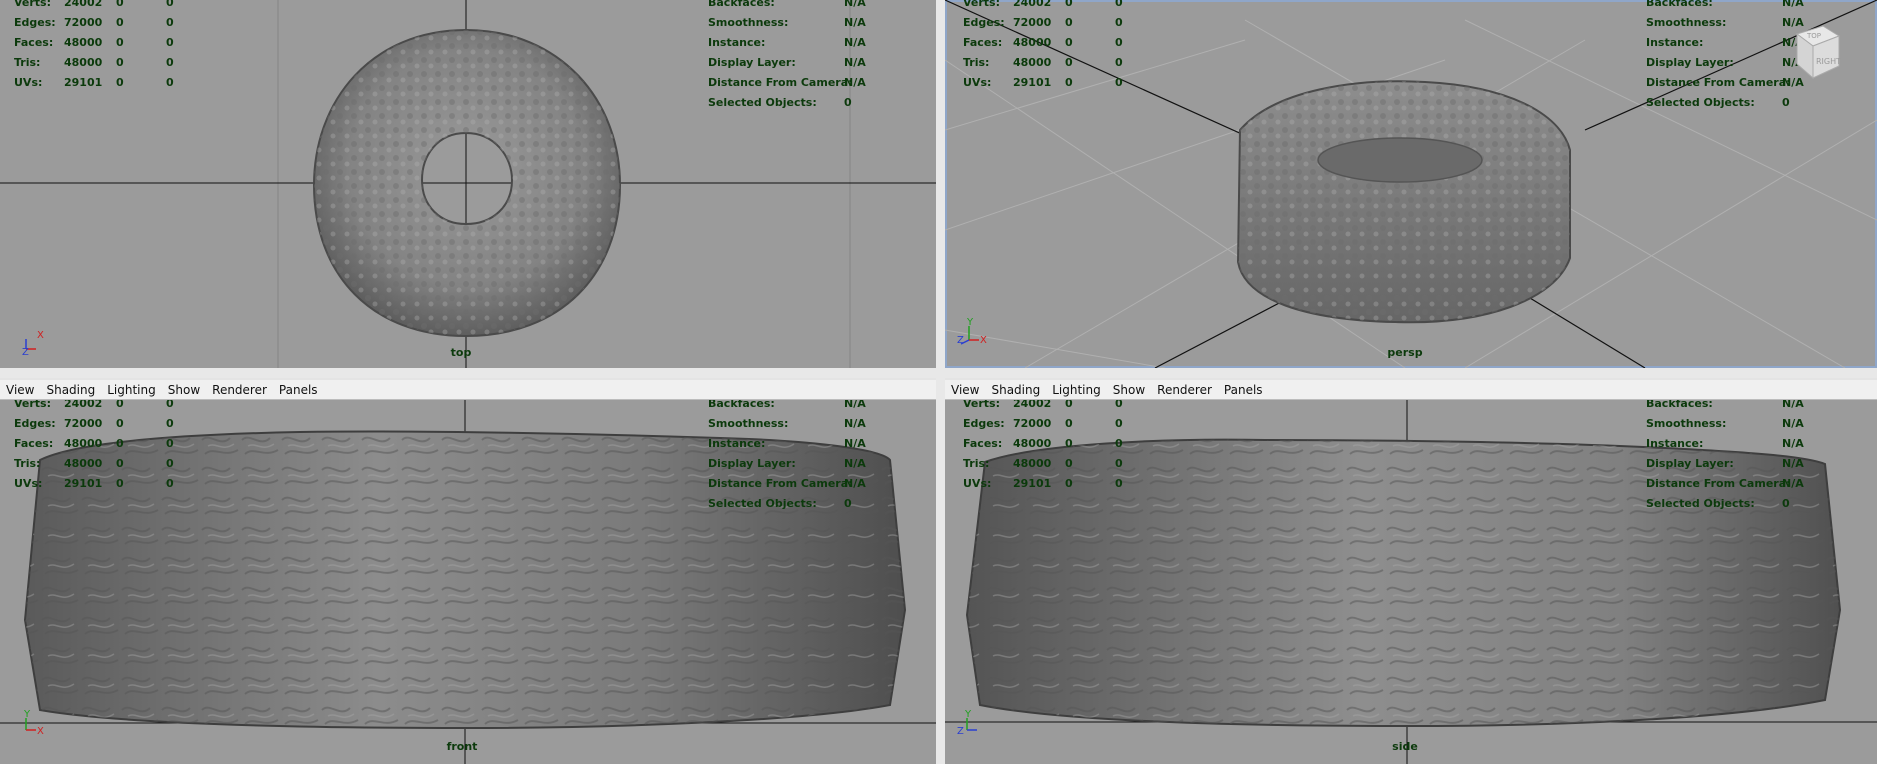 The image size is (1877, 764). What do you see at coordinates (1679, 405) in the screenshot?
I see `hud-label: Backfaces:` at bounding box center [1679, 405].